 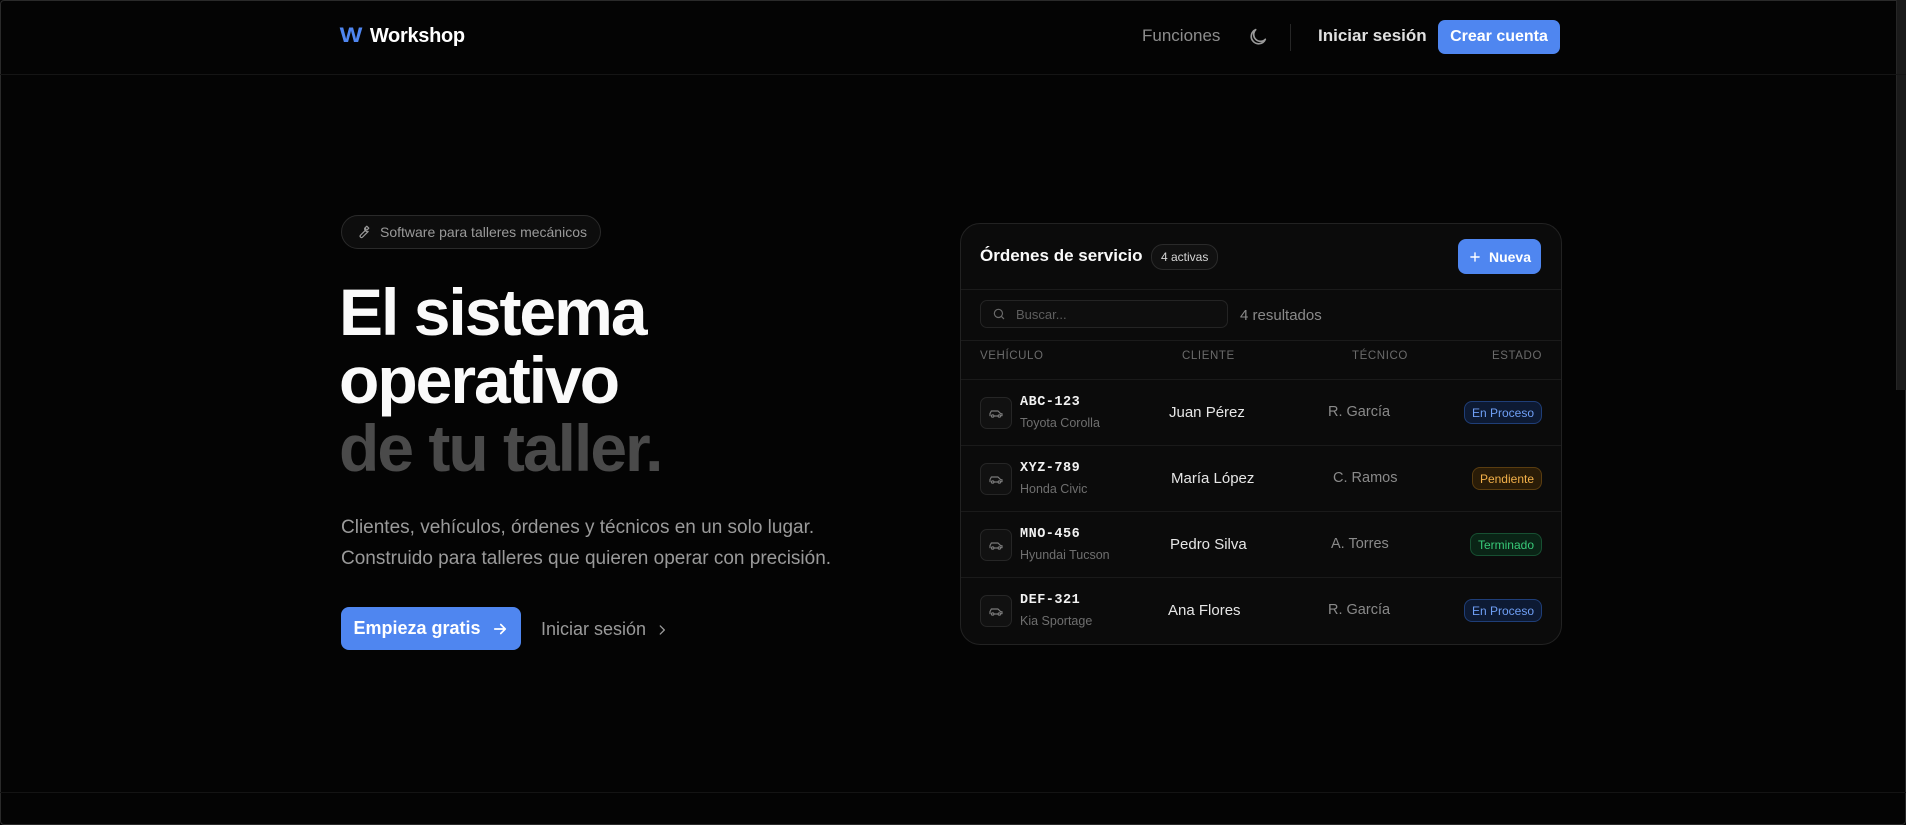 I want to click on column-header-technician: TÉCNICO, so click(x=1380, y=356).